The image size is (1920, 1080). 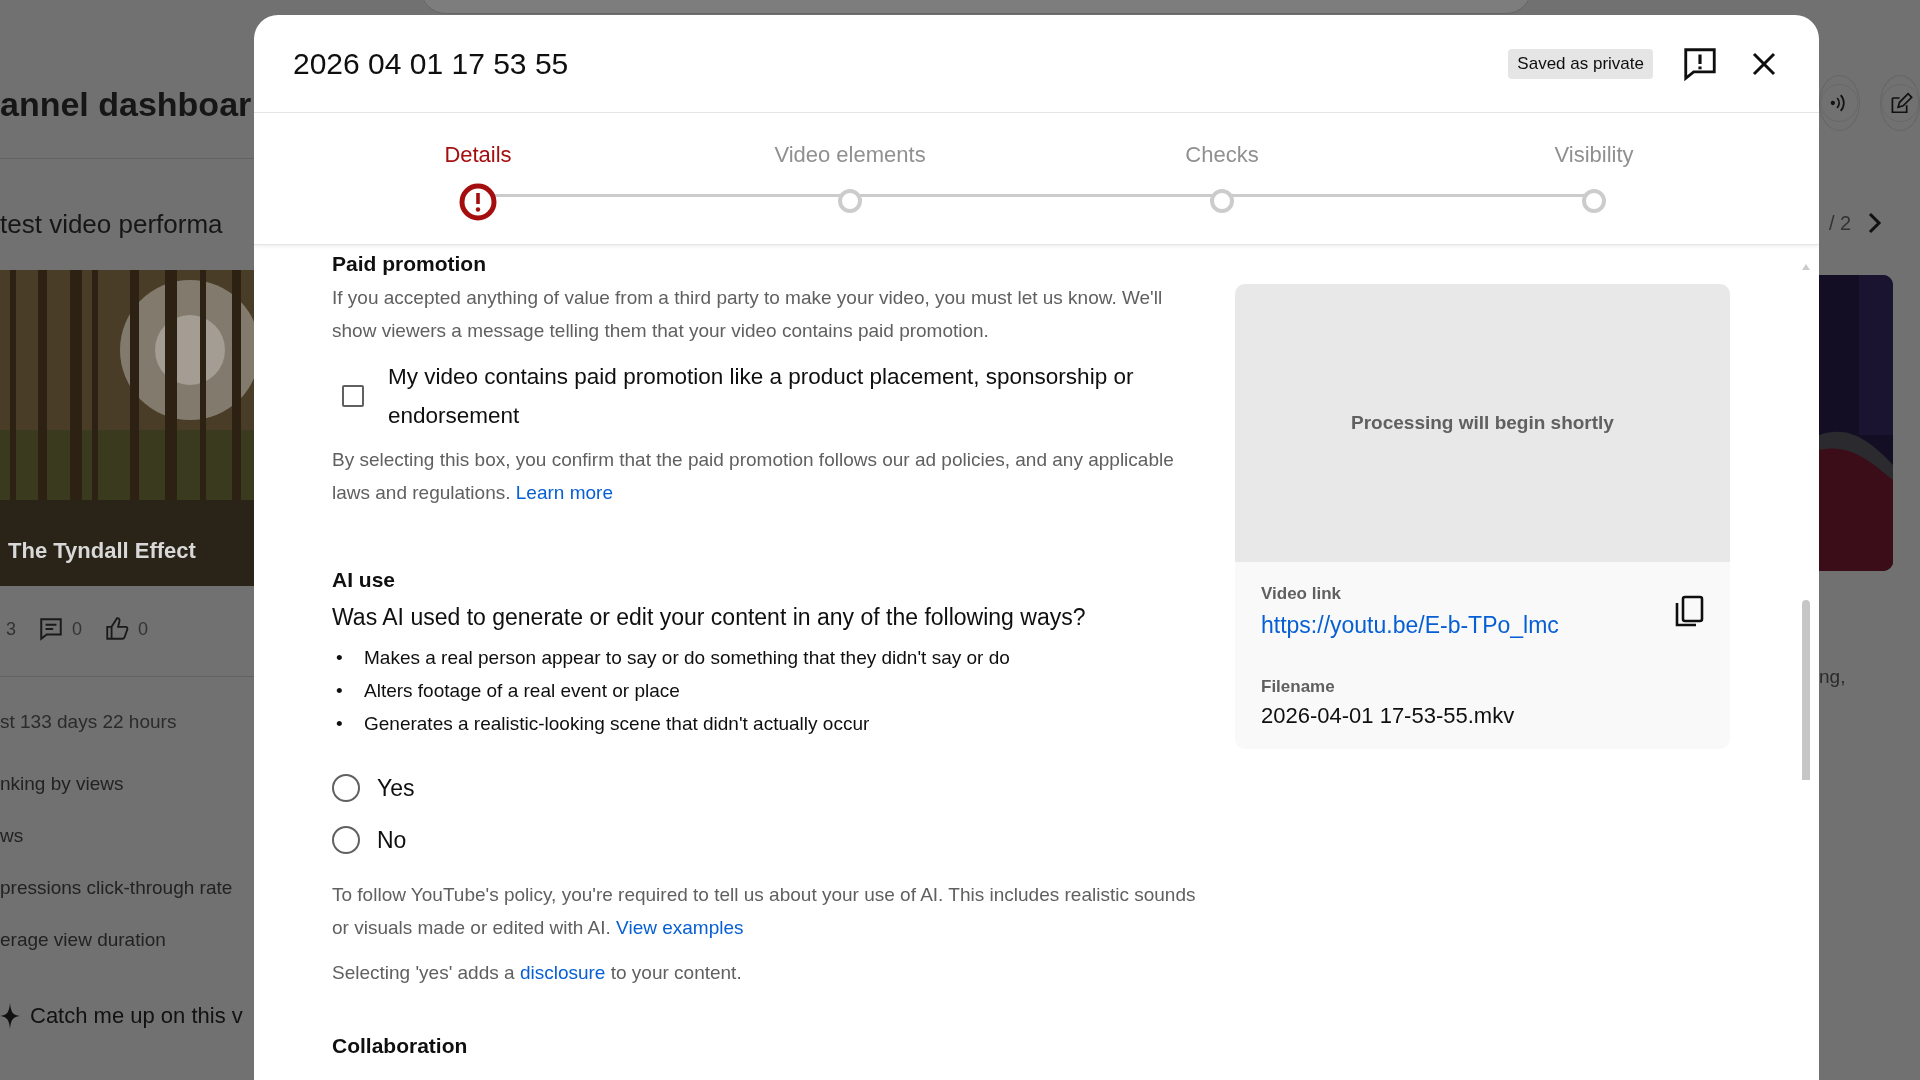 I want to click on checkbox, so click(x=353, y=396).